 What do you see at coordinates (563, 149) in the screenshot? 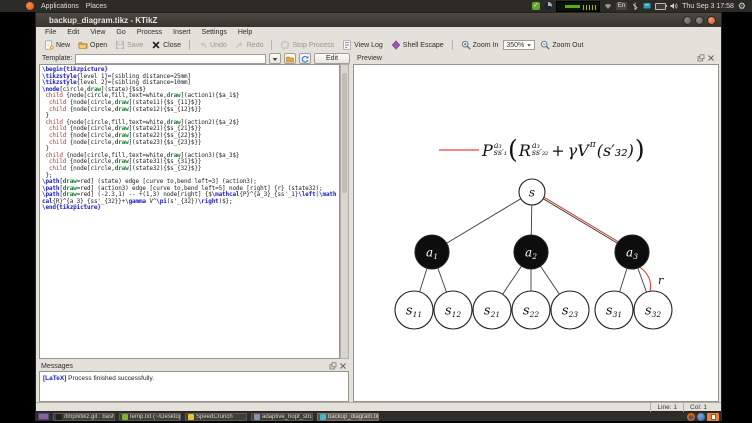
I see `preview-formula: Pa₃ ss′₁ ( Ra₃ ss′₃₂ + γV π (s′₃₂) )` at bounding box center [563, 149].